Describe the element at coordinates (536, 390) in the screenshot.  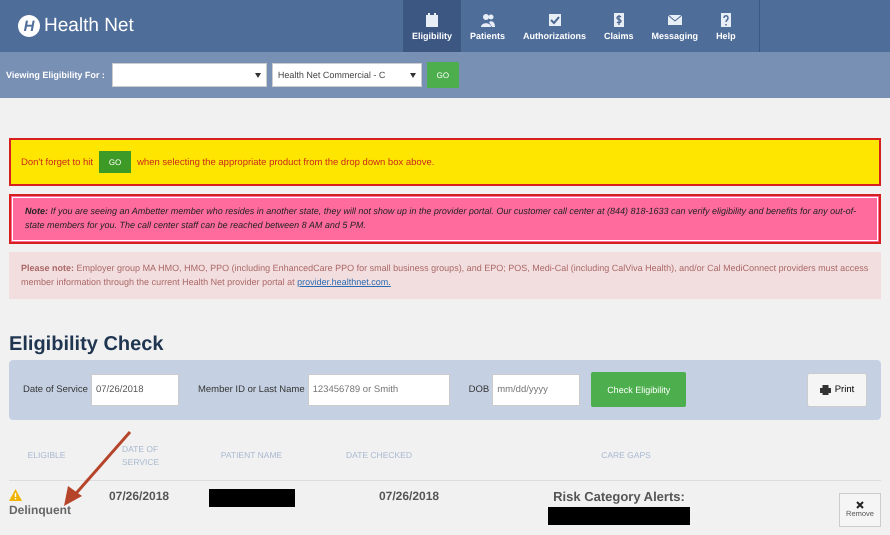
I see `input-field: mm/dd/yyyy` at that location.